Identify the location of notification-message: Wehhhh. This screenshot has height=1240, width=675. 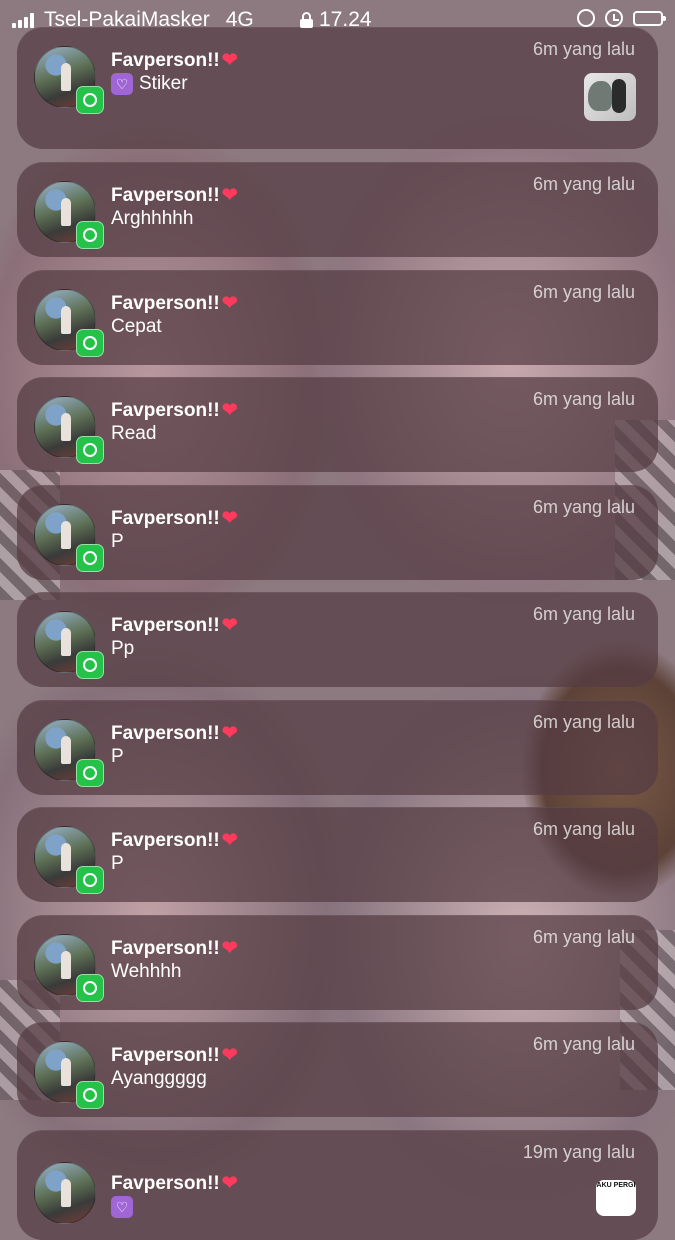
(146, 971).